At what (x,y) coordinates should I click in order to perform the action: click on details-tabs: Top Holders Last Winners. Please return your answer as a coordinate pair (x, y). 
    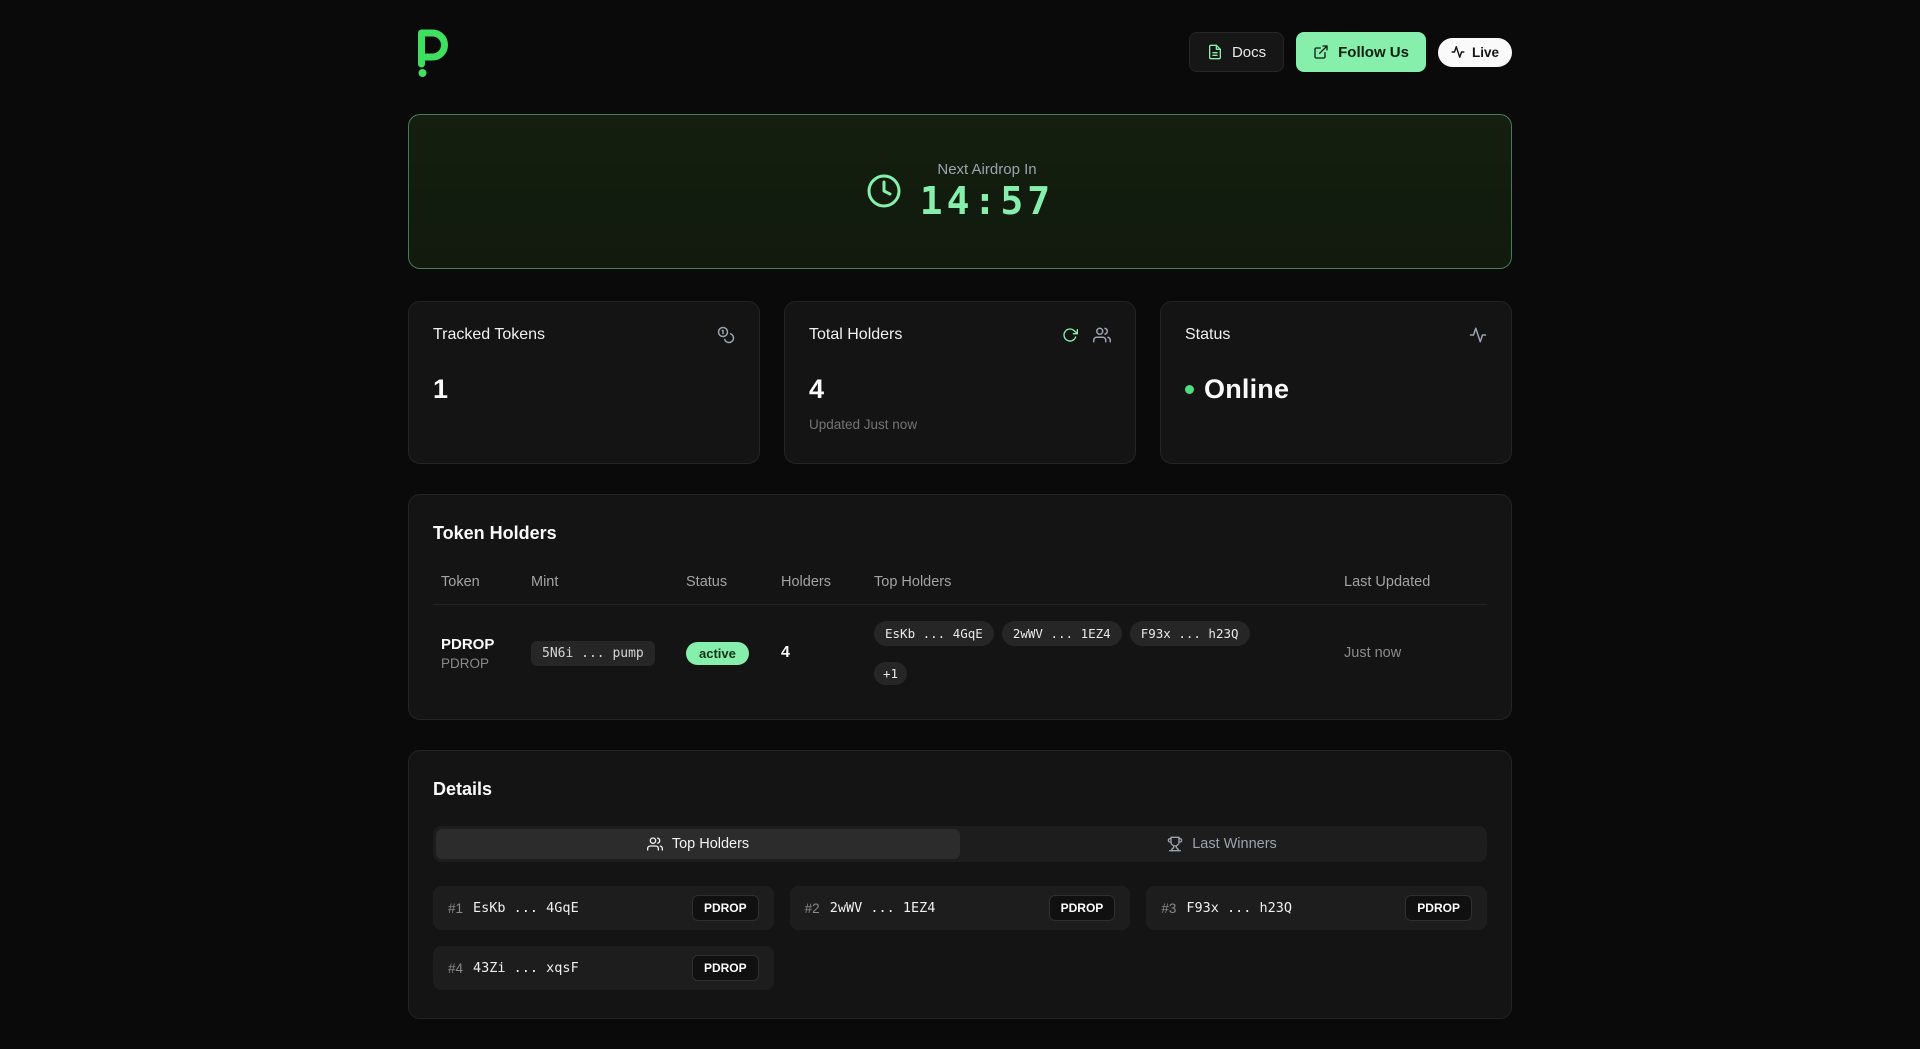
    Looking at the image, I should click on (960, 844).